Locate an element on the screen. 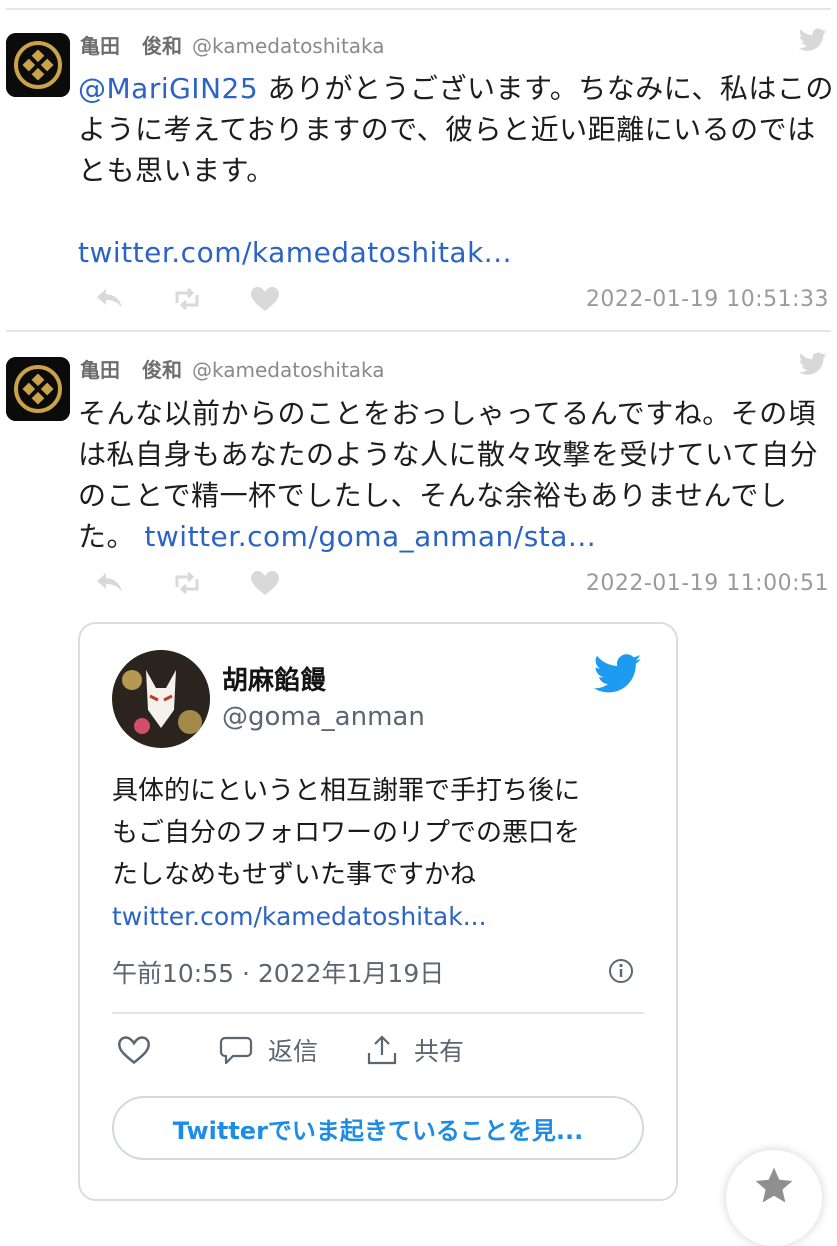 This screenshot has width=837, height=1246. fox-mask-avatar-icon is located at coordinates (161, 699).